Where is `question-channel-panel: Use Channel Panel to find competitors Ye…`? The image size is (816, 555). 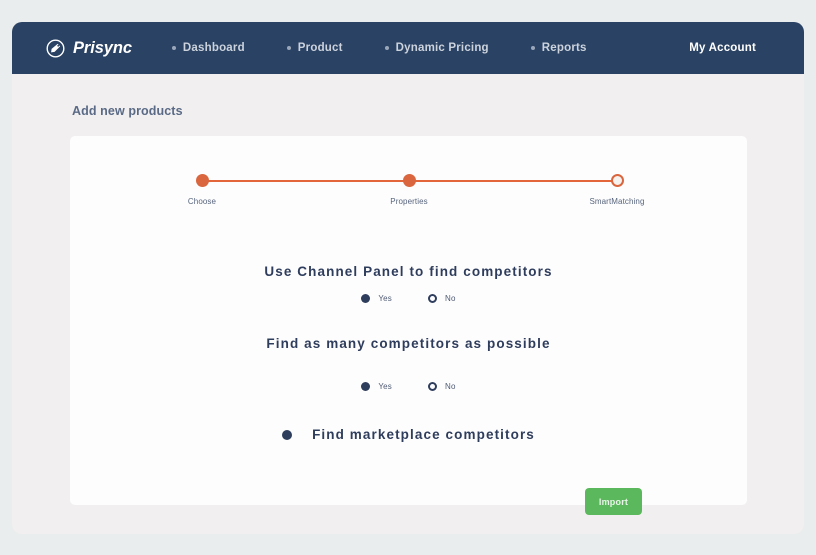 question-channel-panel: Use Channel Panel to find competitors Ye… is located at coordinates (408, 283).